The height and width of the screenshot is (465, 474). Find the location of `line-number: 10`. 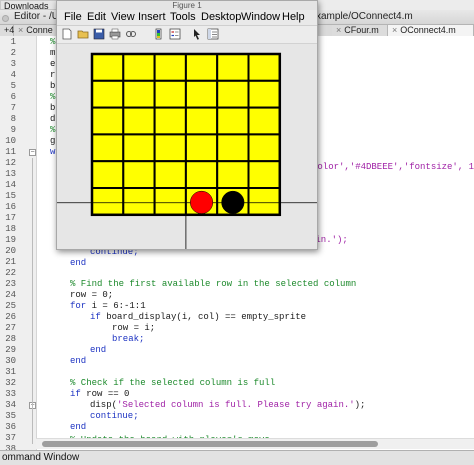

line-number: 10 is located at coordinates (10, 141).